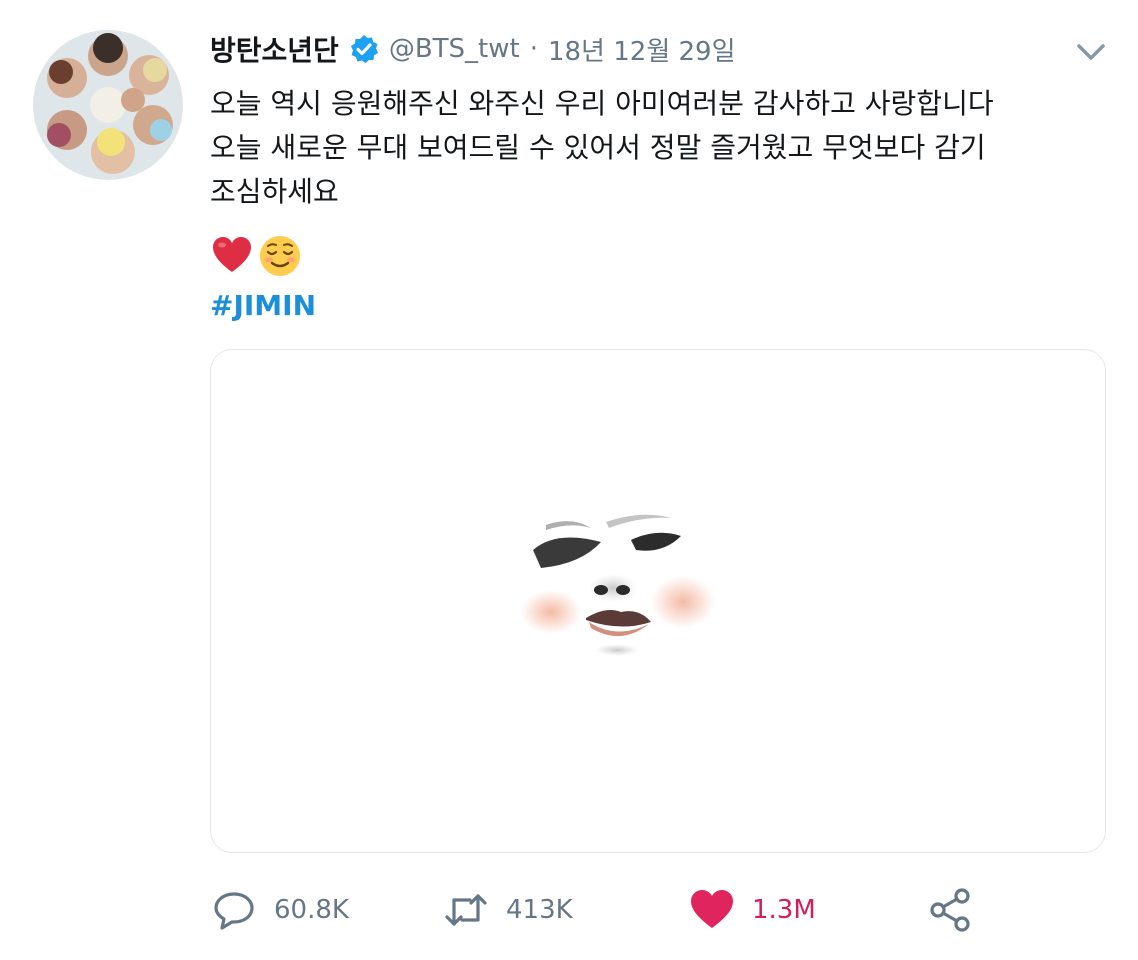  I want to click on like-button: 1.3M, so click(752, 910).